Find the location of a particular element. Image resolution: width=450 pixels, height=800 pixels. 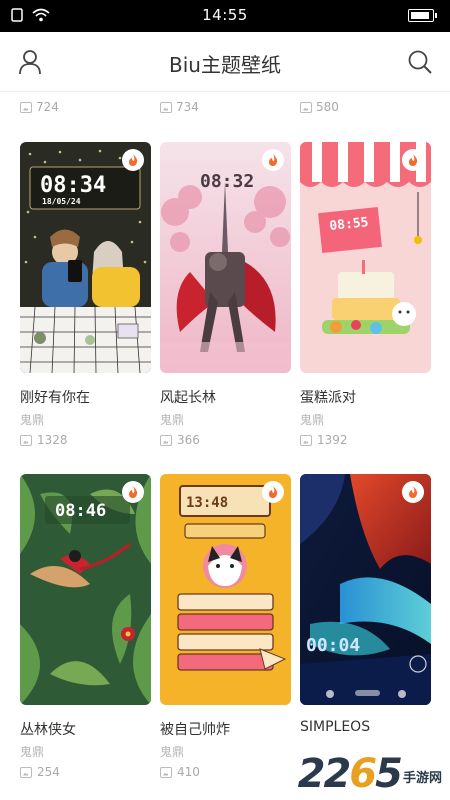

theme-card: 08:55 蛋糕派对 鬼鼎 1392 is located at coordinates (365, 294).